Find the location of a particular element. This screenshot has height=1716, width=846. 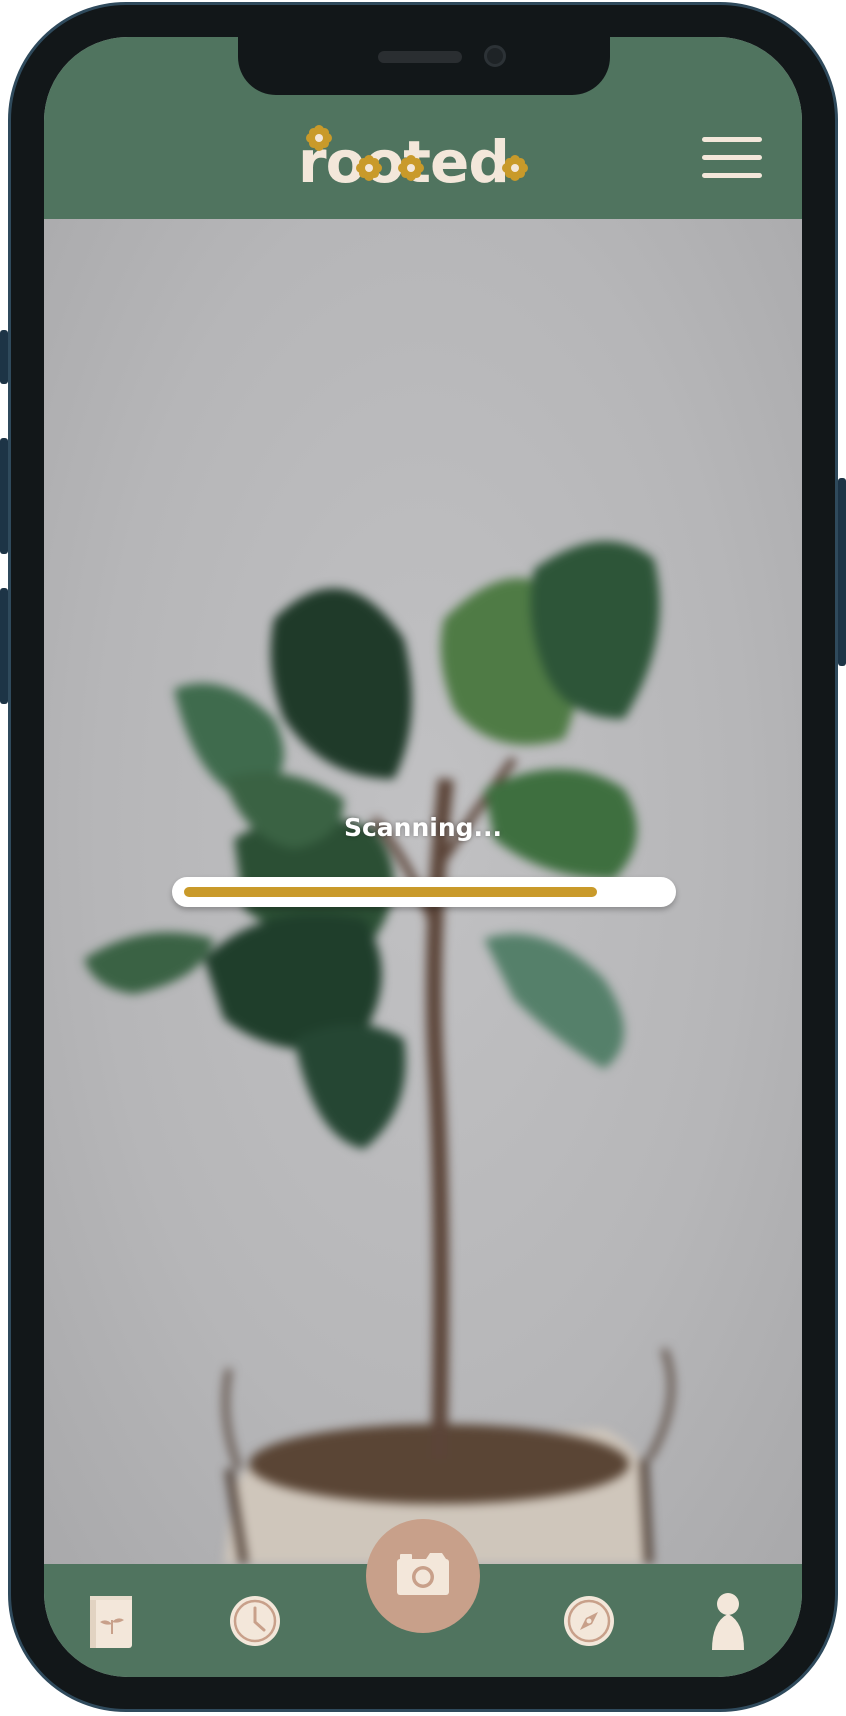

plant-book-icon is located at coordinates (111, 1622).